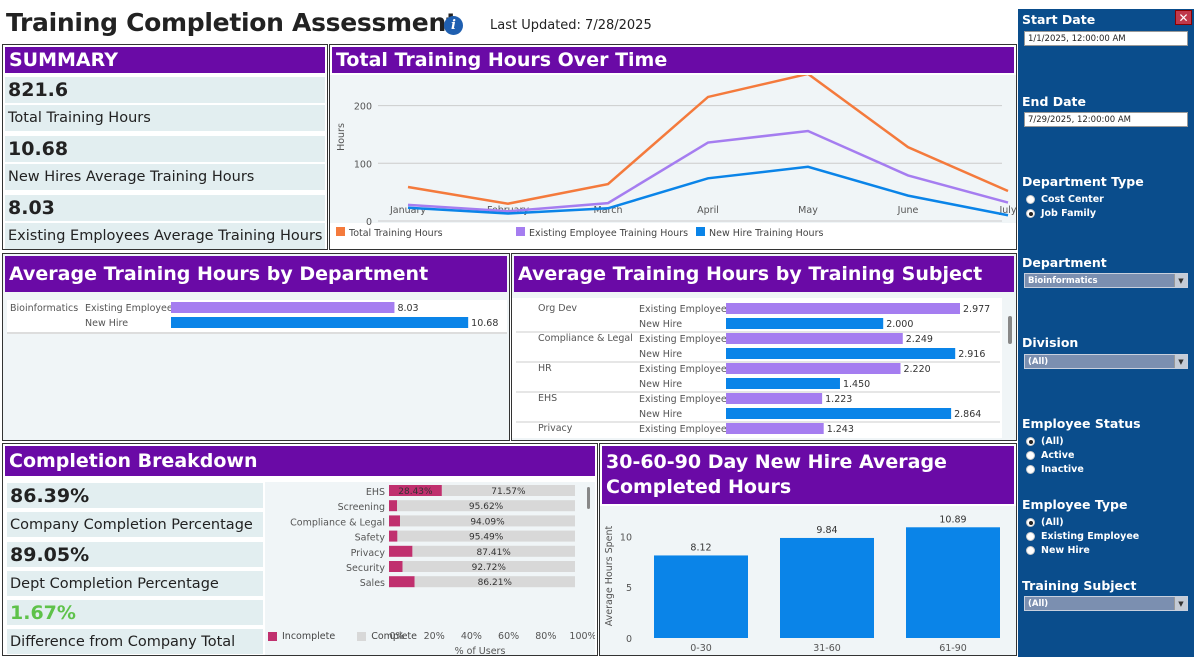  Describe the element at coordinates (494, 553) in the screenshot. I see `complete-value: 87.41%` at that location.